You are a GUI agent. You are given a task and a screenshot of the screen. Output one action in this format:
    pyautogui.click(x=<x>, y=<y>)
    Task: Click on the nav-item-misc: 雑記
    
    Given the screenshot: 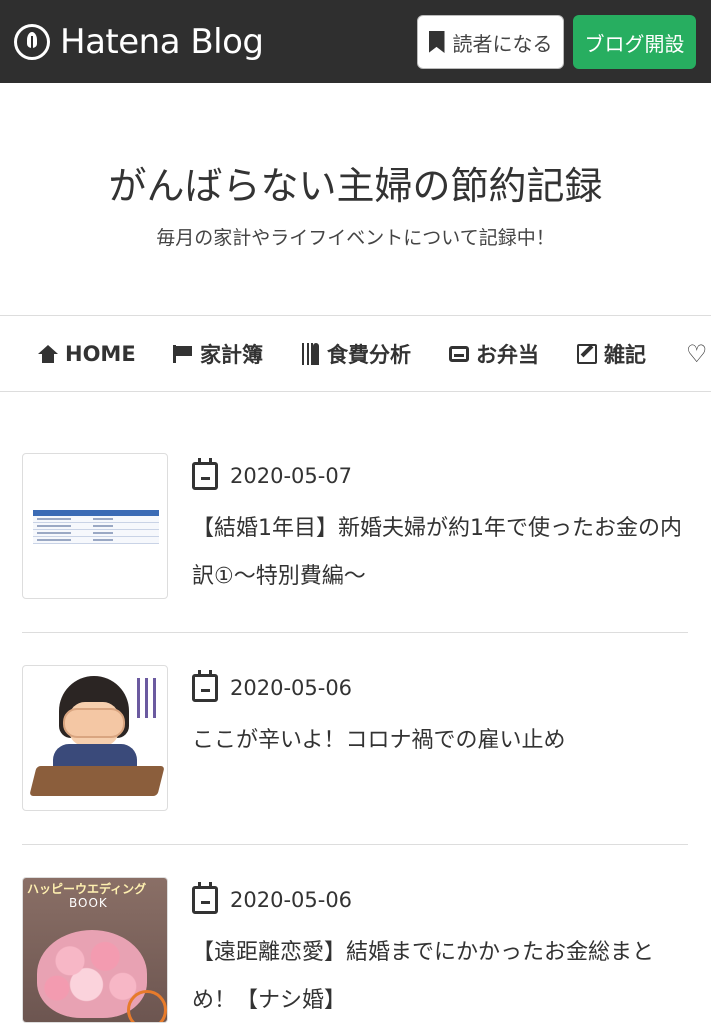 What is the action you would take?
    pyautogui.click(x=611, y=353)
    